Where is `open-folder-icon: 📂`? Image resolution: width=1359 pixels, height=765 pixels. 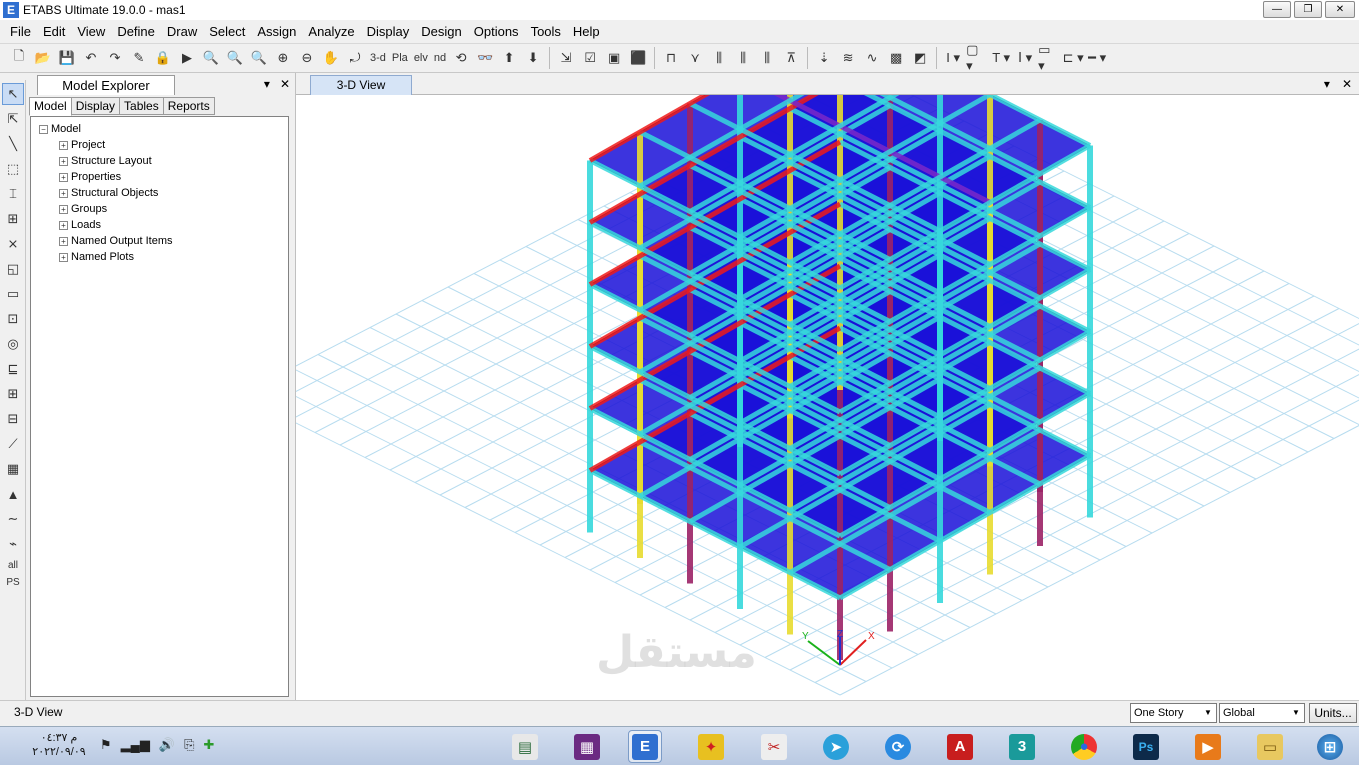 open-folder-icon: 📂 is located at coordinates (43, 58).